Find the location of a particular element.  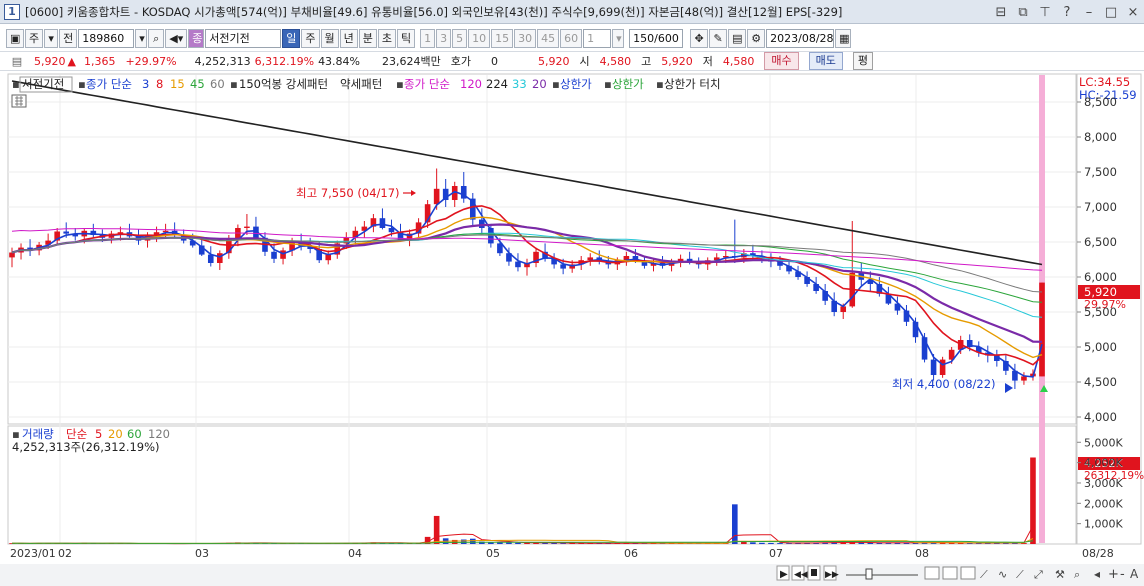

y-tick-label: 7,000 is located at coordinates (1100, 207).